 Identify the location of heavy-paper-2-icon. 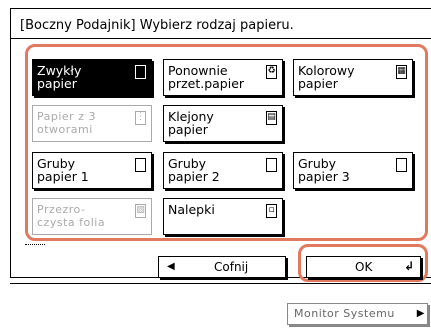
(271, 165).